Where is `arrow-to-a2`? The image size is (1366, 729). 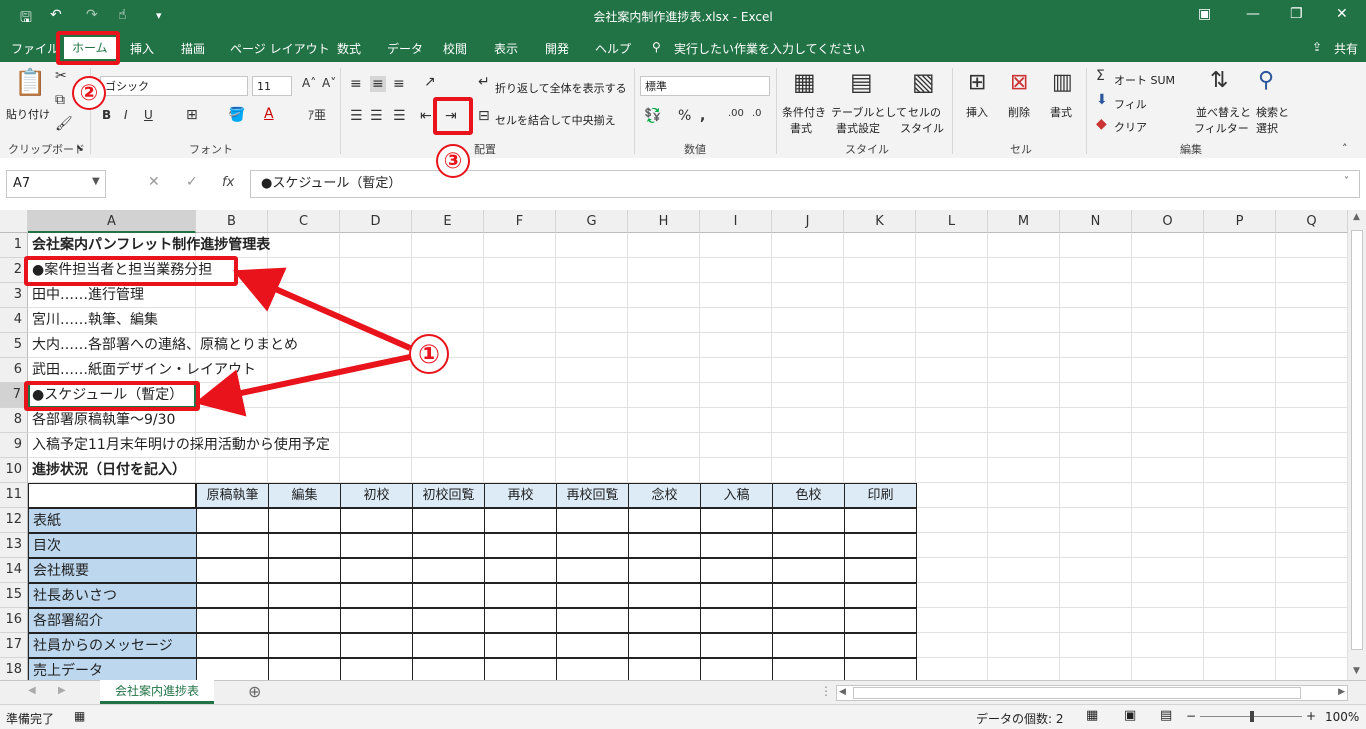 arrow-to-a2 is located at coordinates (322, 309).